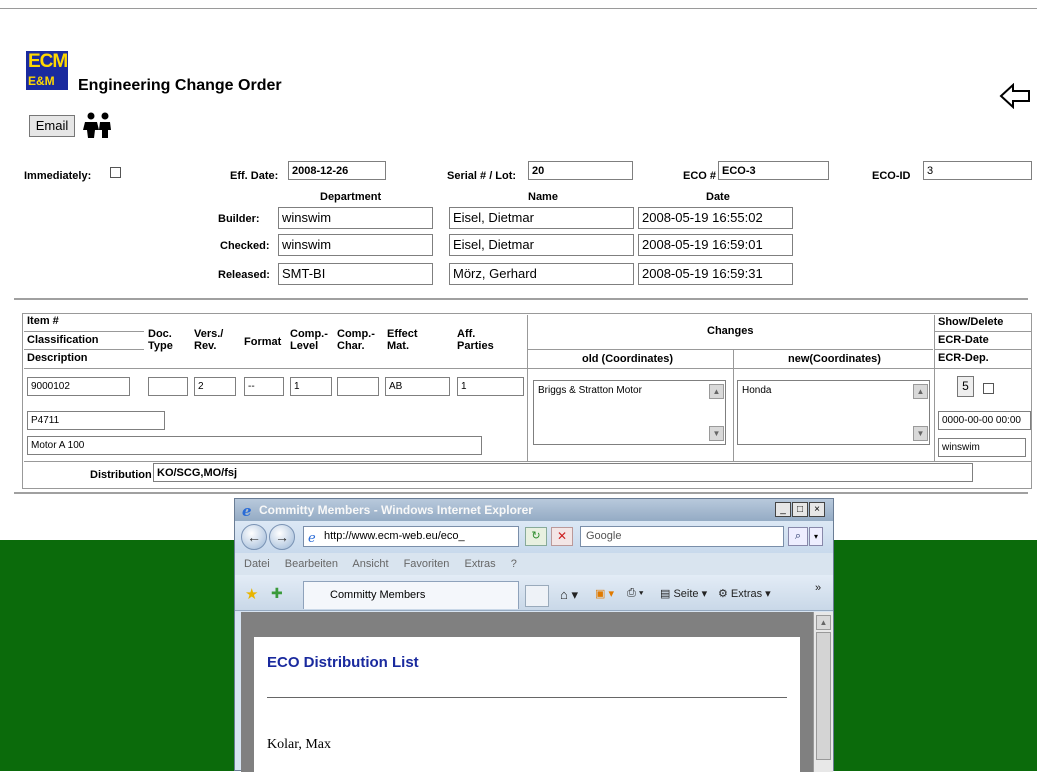 Image resolution: width=1037 pixels, height=777 pixels. I want to click on tab-committy-members: Committy Members, so click(411, 595).